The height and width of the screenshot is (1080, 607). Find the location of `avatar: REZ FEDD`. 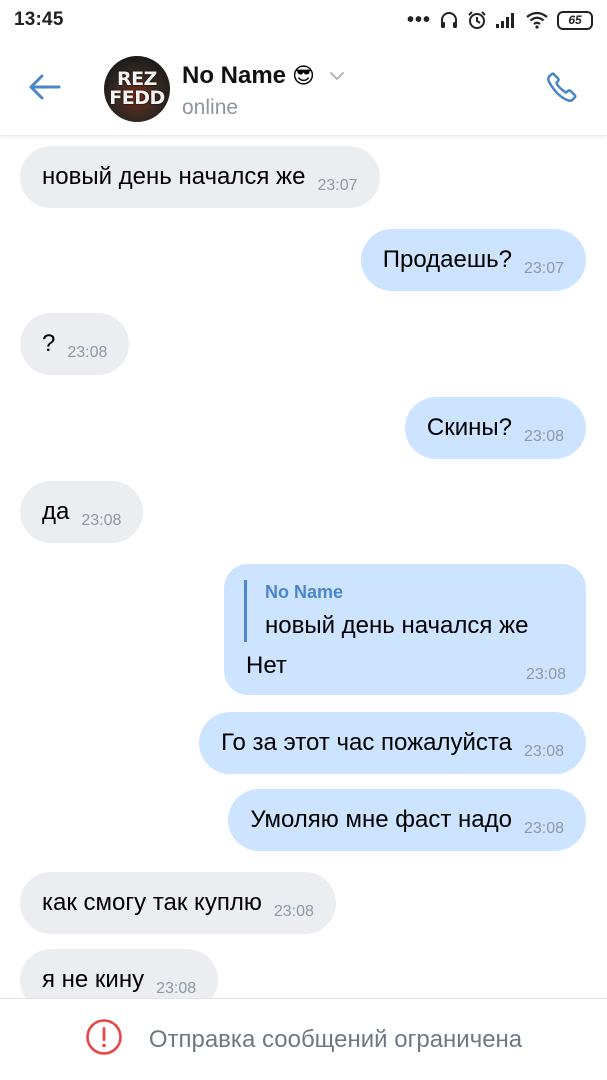

avatar: REZ FEDD is located at coordinates (137, 89).